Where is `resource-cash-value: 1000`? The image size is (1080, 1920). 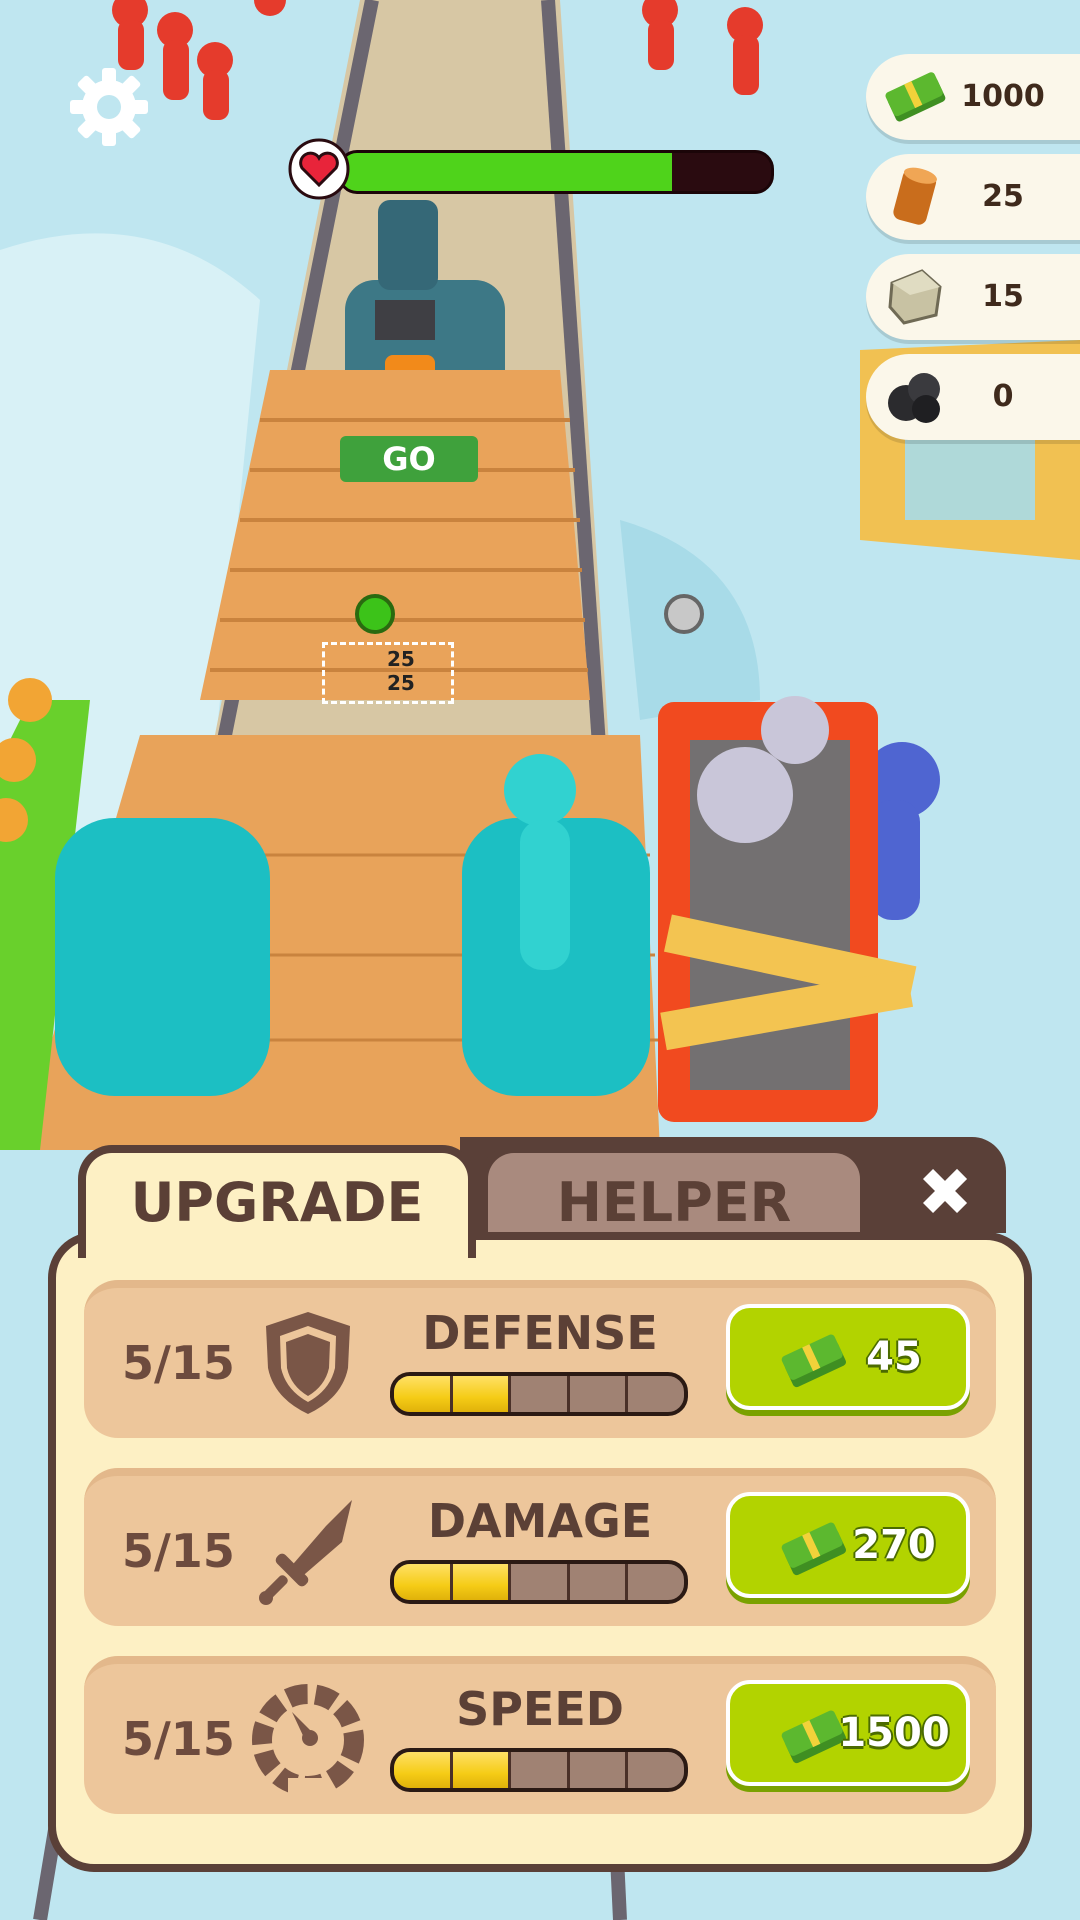 resource-cash-value: 1000 is located at coordinates (1003, 96).